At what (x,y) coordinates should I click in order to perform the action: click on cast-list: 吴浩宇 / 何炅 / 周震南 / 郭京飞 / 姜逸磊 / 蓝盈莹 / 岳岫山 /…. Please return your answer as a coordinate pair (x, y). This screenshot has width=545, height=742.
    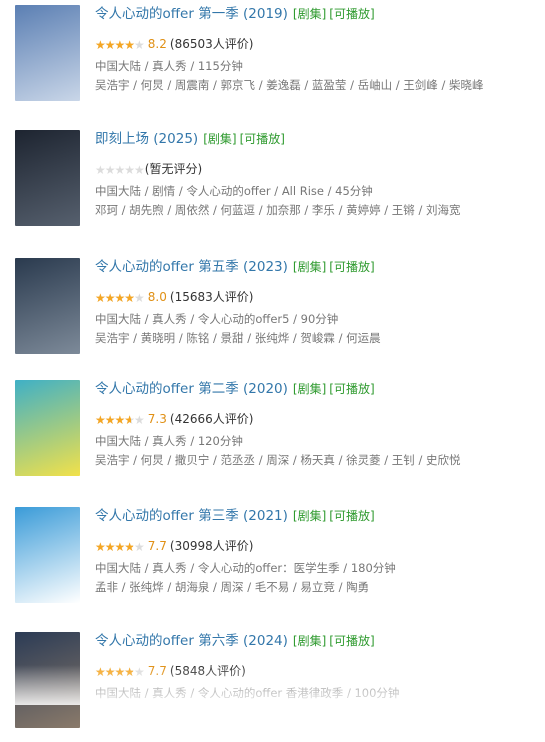
    Looking at the image, I should click on (289, 85).